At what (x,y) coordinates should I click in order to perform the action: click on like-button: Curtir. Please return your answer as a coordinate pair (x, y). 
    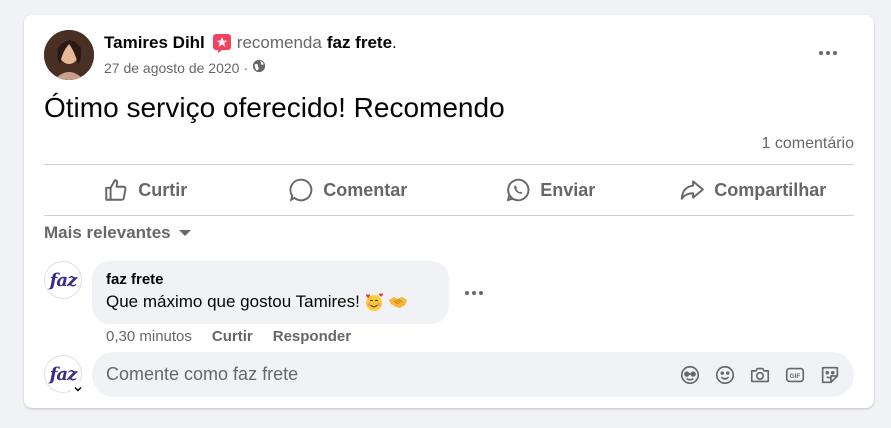
    Looking at the image, I should click on (145, 190).